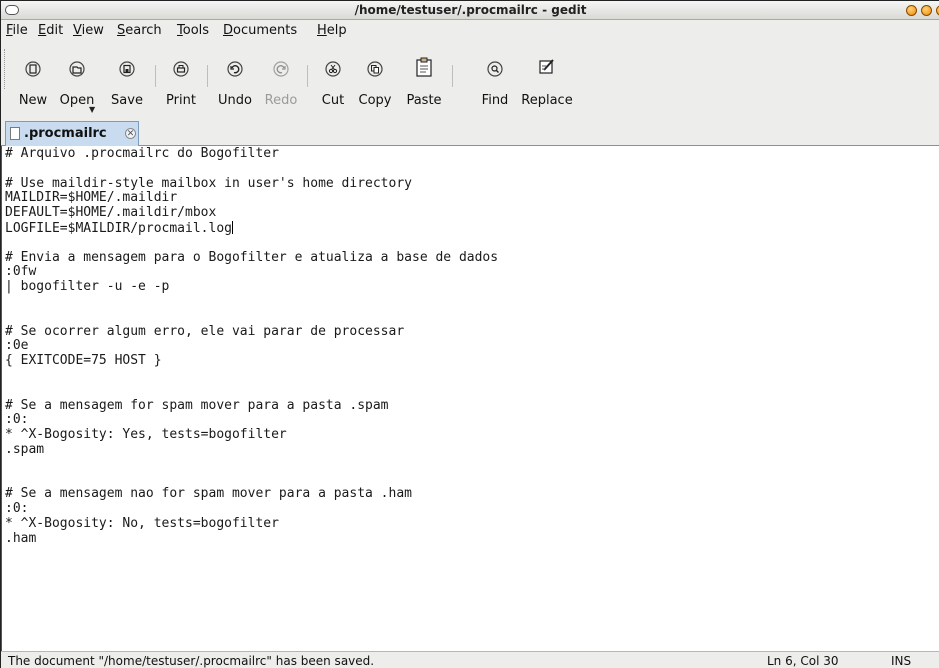  What do you see at coordinates (472, 539) in the screenshot?
I see `editor-line: .ham` at bounding box center [472, 539].